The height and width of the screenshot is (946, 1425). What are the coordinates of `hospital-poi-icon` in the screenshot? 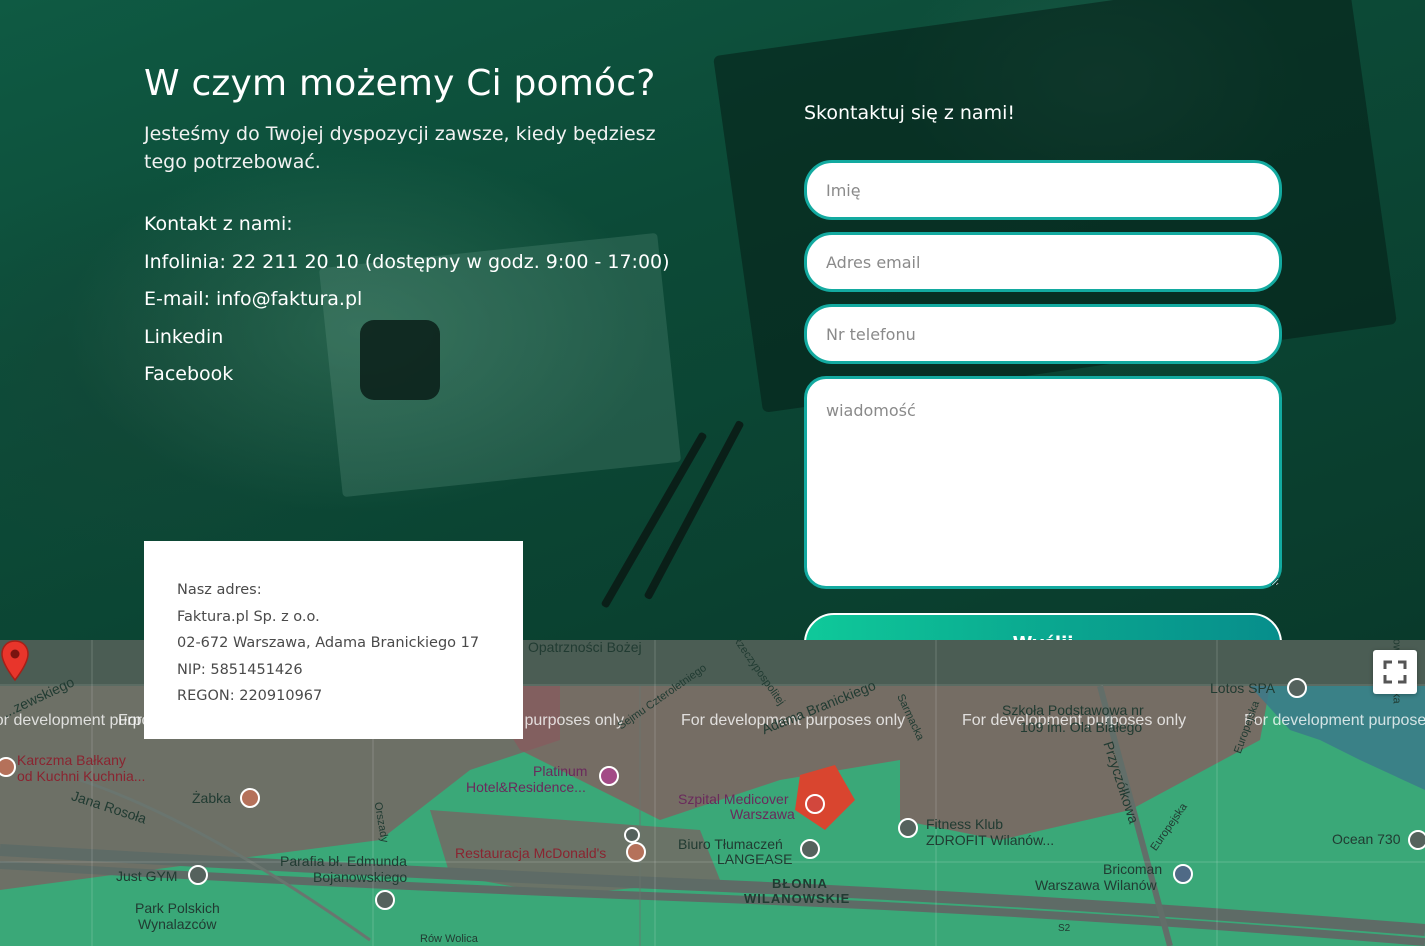 It's located at (815, 804).